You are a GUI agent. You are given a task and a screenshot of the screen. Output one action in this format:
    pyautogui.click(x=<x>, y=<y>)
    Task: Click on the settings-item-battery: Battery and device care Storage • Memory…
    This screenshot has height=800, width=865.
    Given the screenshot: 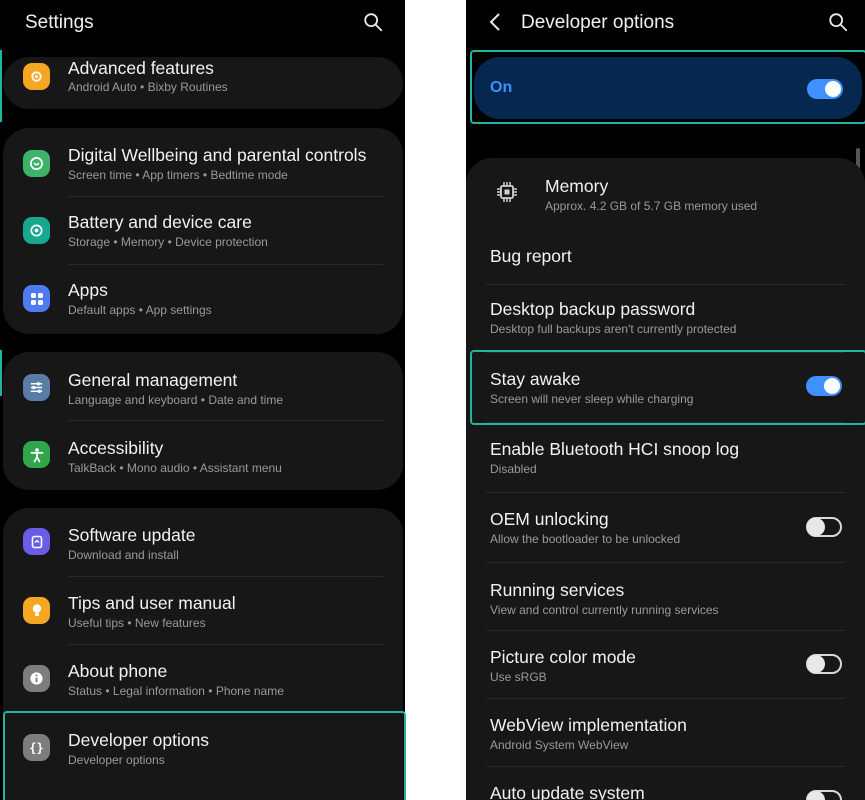 What is the action you would take?
    pyautogui.click(x=203, y=230)
    